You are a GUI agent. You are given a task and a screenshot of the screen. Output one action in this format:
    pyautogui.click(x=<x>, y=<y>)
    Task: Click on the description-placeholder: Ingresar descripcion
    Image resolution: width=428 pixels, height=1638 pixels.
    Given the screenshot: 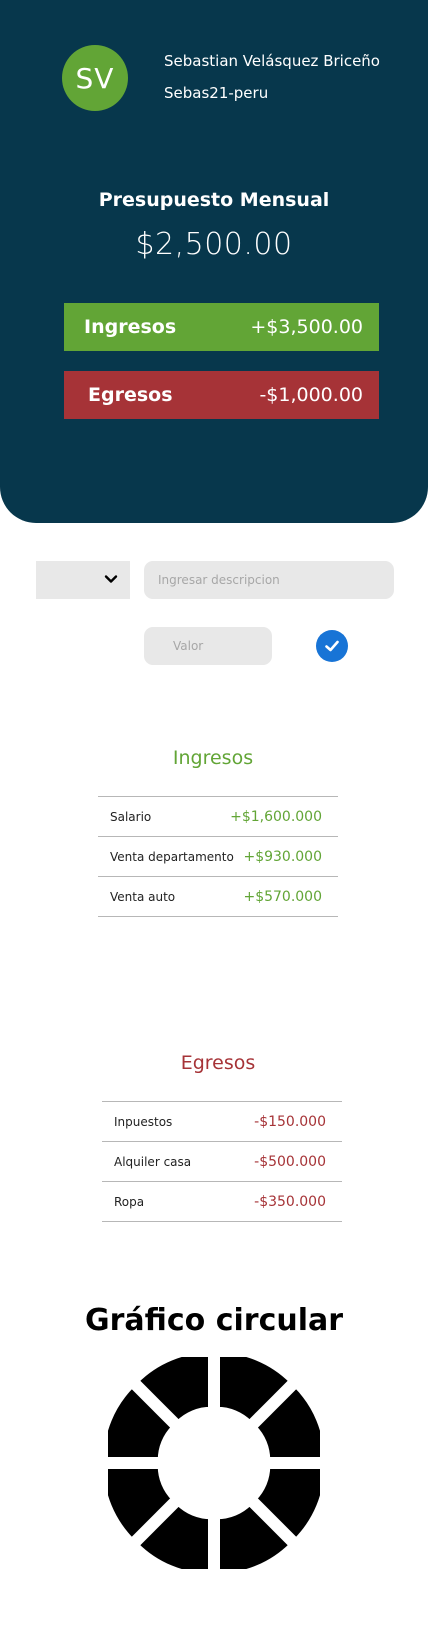 What is the action you would take?
    pyautogui.click(x=219, y=580)
    